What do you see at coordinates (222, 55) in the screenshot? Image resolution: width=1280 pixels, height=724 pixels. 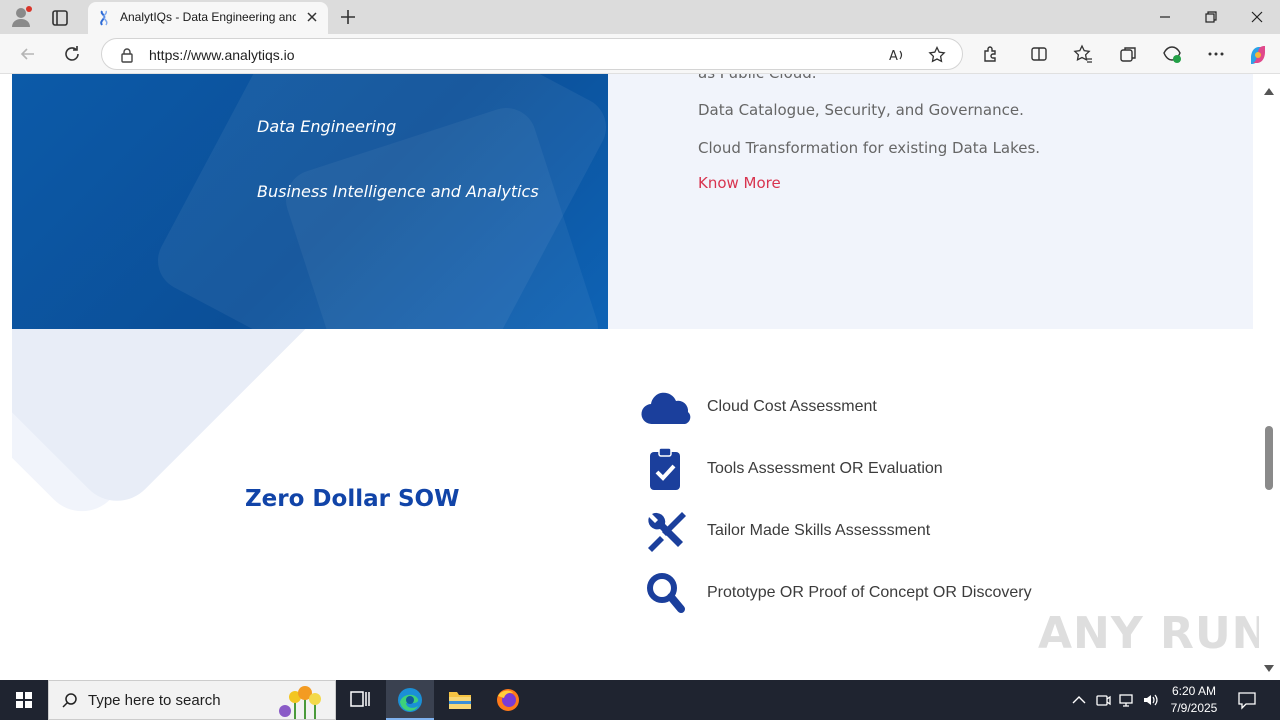 I see `url-text: https://www.analytiqs.io` at bounding box center [222, 55].